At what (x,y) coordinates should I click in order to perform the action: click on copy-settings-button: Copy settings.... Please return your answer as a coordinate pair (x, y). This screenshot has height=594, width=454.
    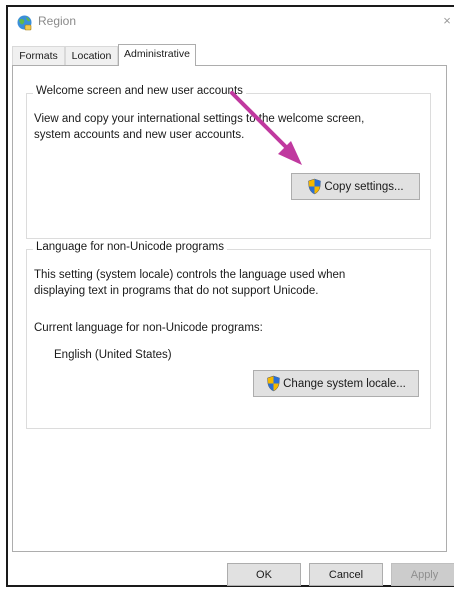
    Looking at the image, I should click on (355, 186).